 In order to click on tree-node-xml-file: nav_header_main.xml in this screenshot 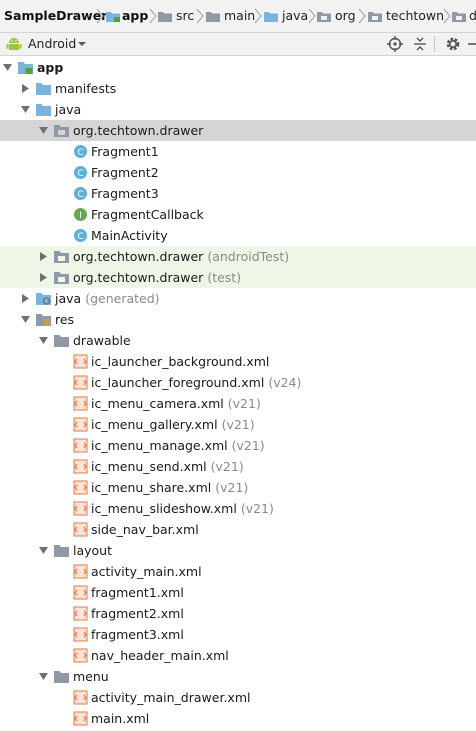, I will do `click(238, 655)`.